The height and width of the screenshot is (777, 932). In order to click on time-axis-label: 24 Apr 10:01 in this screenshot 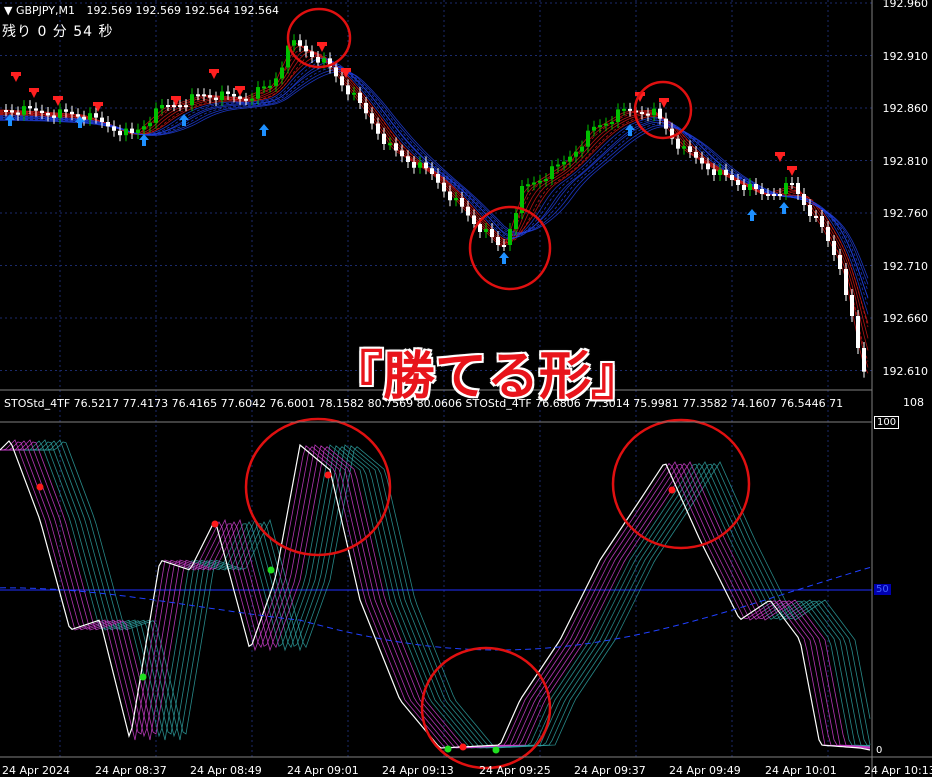, I will do `click(801, 770)`.